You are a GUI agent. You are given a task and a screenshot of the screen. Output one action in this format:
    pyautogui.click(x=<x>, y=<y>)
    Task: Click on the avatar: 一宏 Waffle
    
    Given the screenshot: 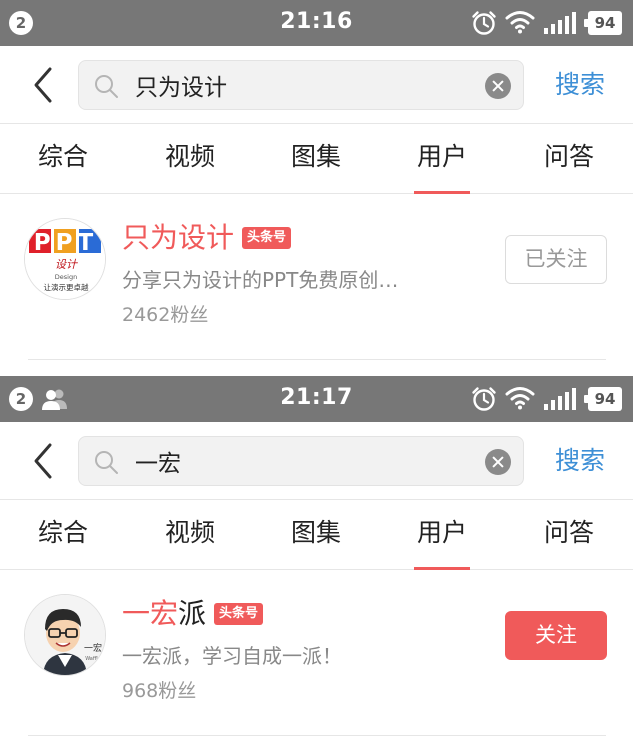 What is the action you would take?
    pyautogui.click(x=65, y=635)
    